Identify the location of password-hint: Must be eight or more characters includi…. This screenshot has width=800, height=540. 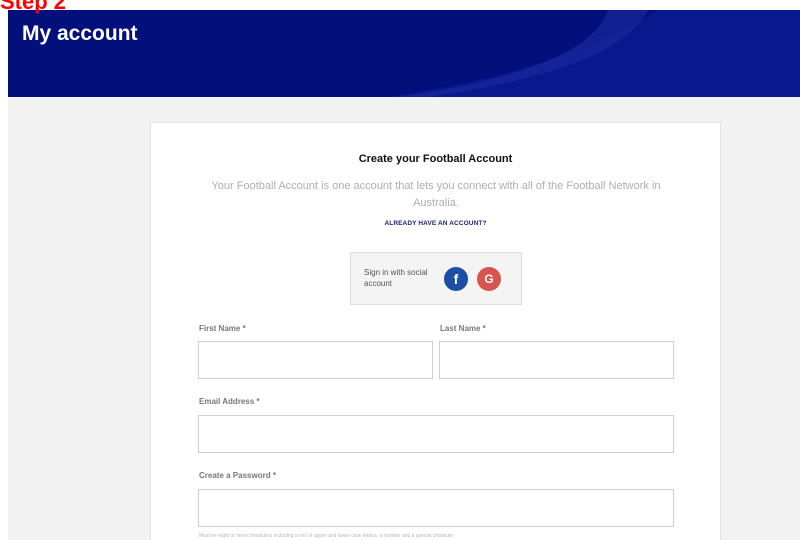
(326, 536).